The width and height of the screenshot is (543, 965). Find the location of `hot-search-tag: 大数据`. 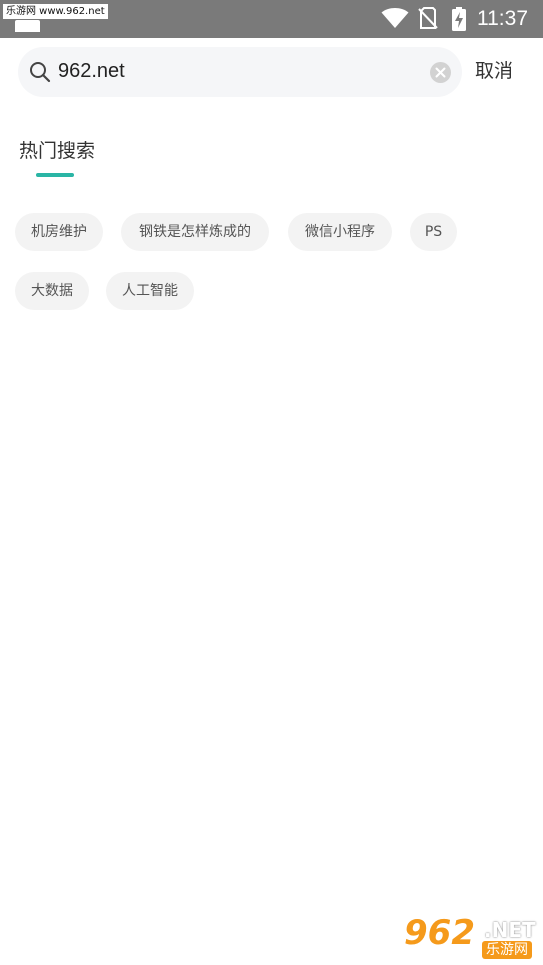

hot-search-tag: 大数据 is located at coordinates (52, 291).